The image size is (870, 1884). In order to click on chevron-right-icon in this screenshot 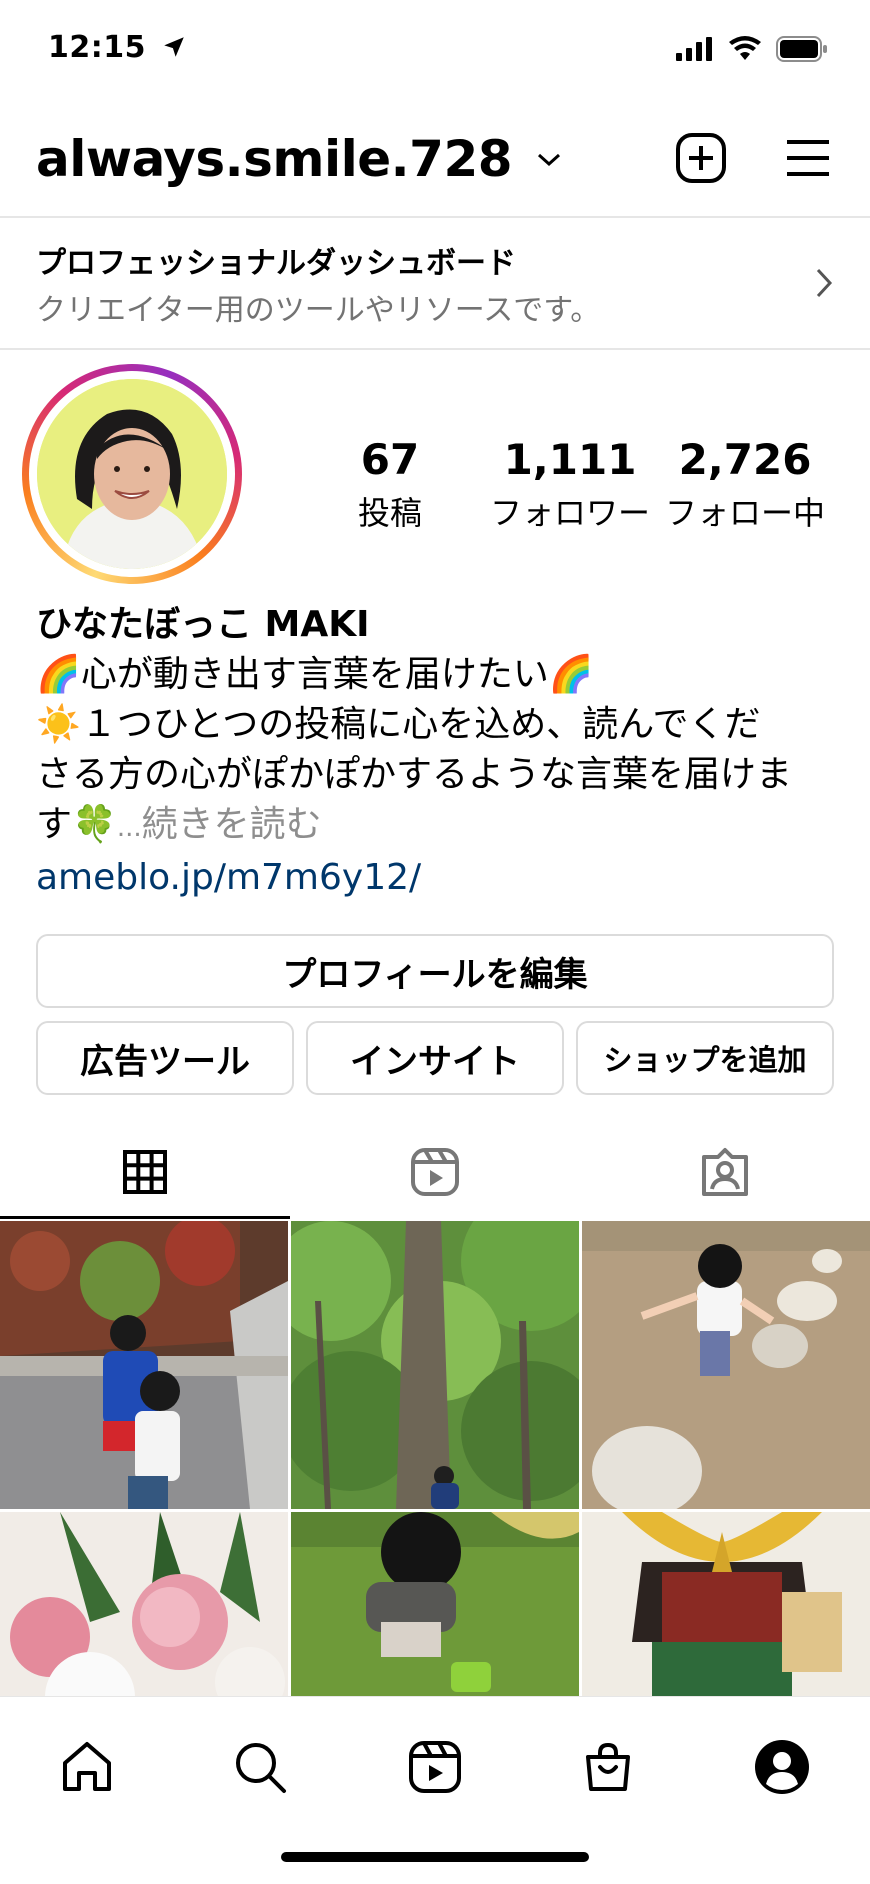, I will do `click(824, 283)`.